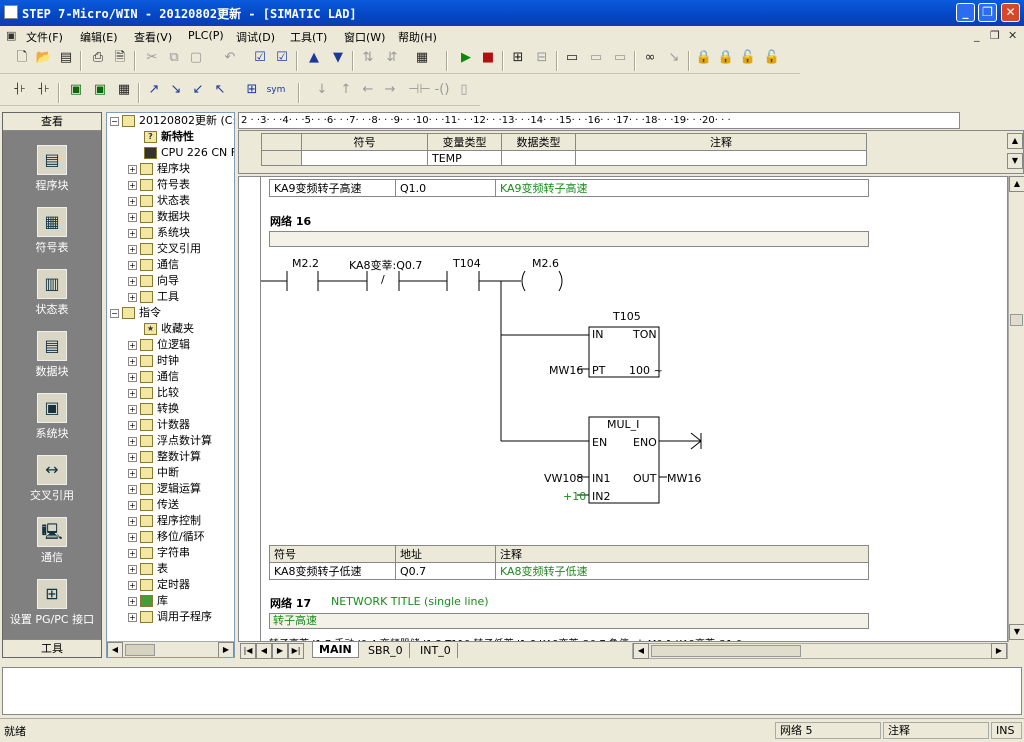 This screenshot has height=742, width=1024. Describe the element at coordinates (1010, 12) in the screenshot. I see `close-button: ✕` at that location.